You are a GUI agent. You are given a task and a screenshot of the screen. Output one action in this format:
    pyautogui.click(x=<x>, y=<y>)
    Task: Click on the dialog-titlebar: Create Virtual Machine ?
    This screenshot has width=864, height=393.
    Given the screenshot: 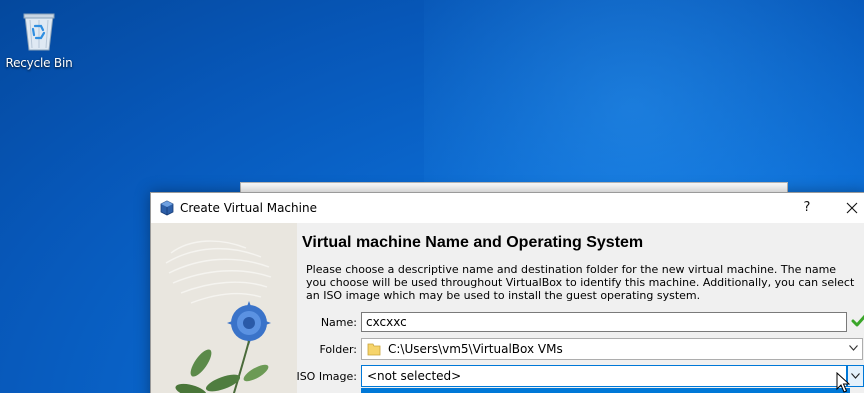 What is the action you would take?
    pyautogui.click(x=507, y=208)
    